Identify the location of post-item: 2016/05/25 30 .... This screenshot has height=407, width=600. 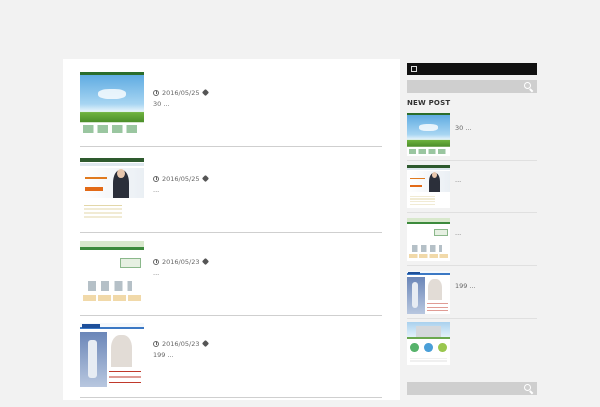
(231, 114).